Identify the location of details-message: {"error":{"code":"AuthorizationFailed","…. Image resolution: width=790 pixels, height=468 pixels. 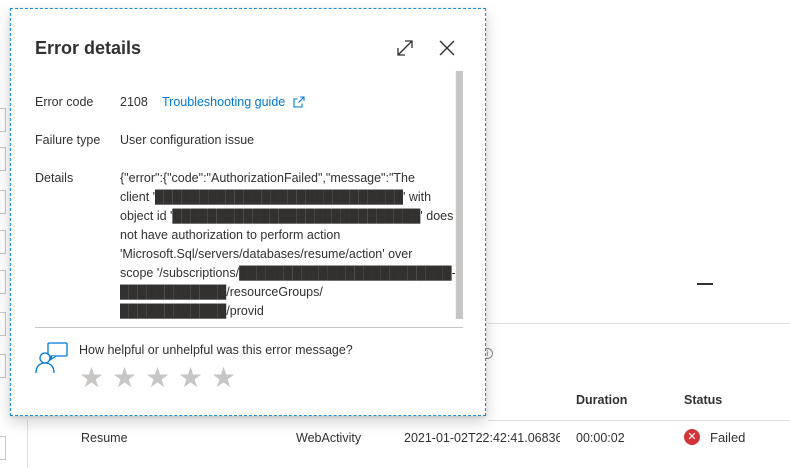
(287, 244).